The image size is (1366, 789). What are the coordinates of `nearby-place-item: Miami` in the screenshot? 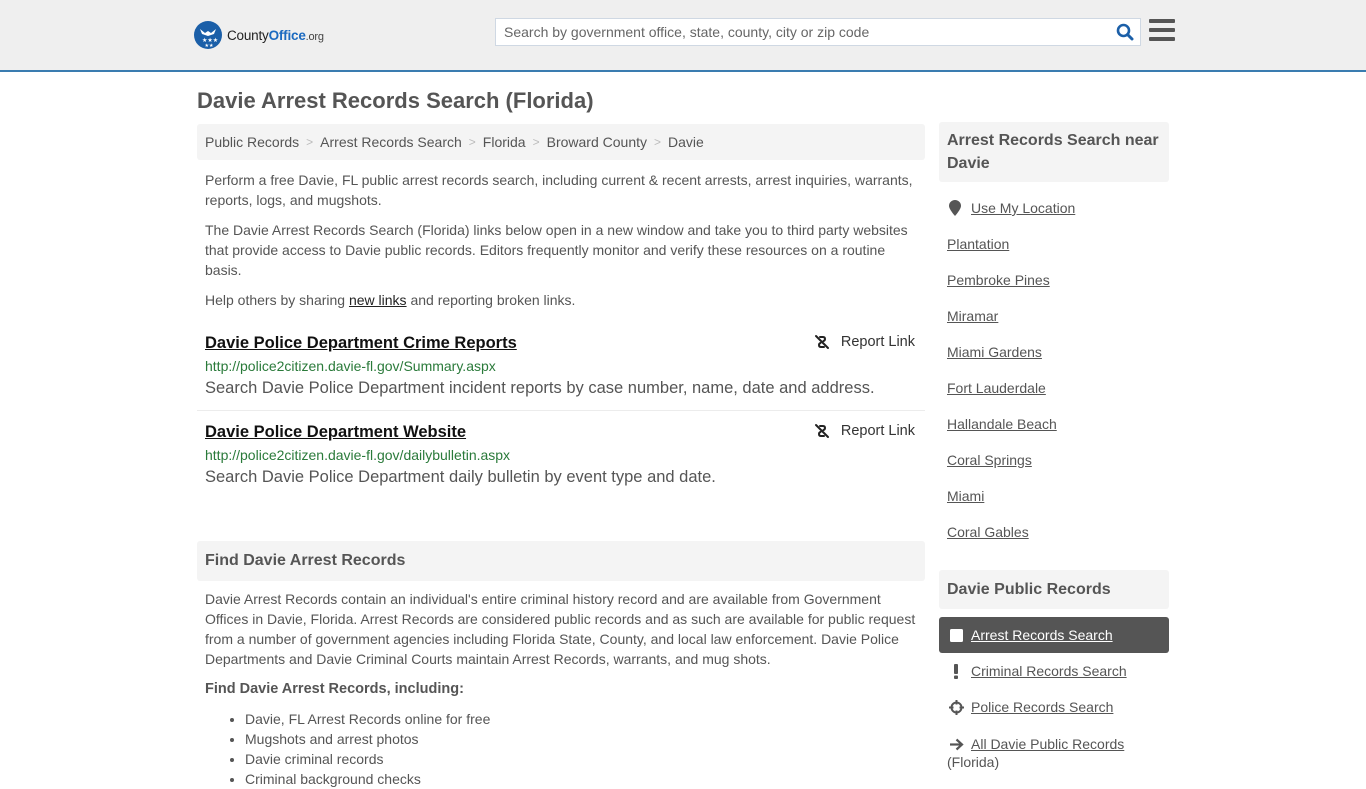 It's located at (1054, 496).